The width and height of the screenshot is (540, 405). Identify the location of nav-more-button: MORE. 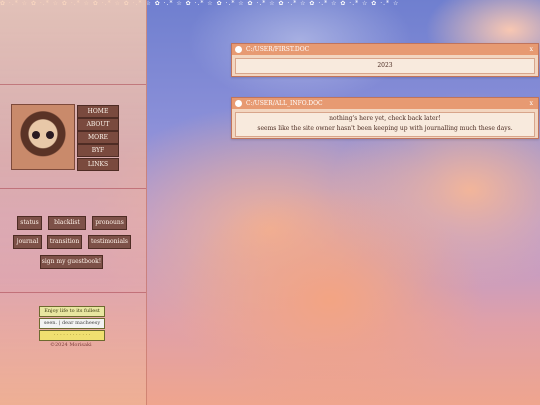
(98, 137).